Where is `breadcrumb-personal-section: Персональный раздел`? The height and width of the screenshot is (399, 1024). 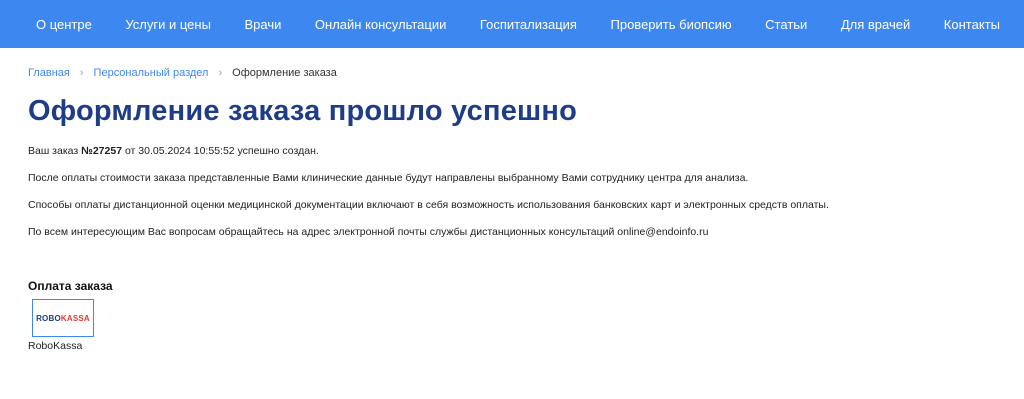
breadcrumb-personal-section: Персональный раздел is located at coordinates (151, 73).